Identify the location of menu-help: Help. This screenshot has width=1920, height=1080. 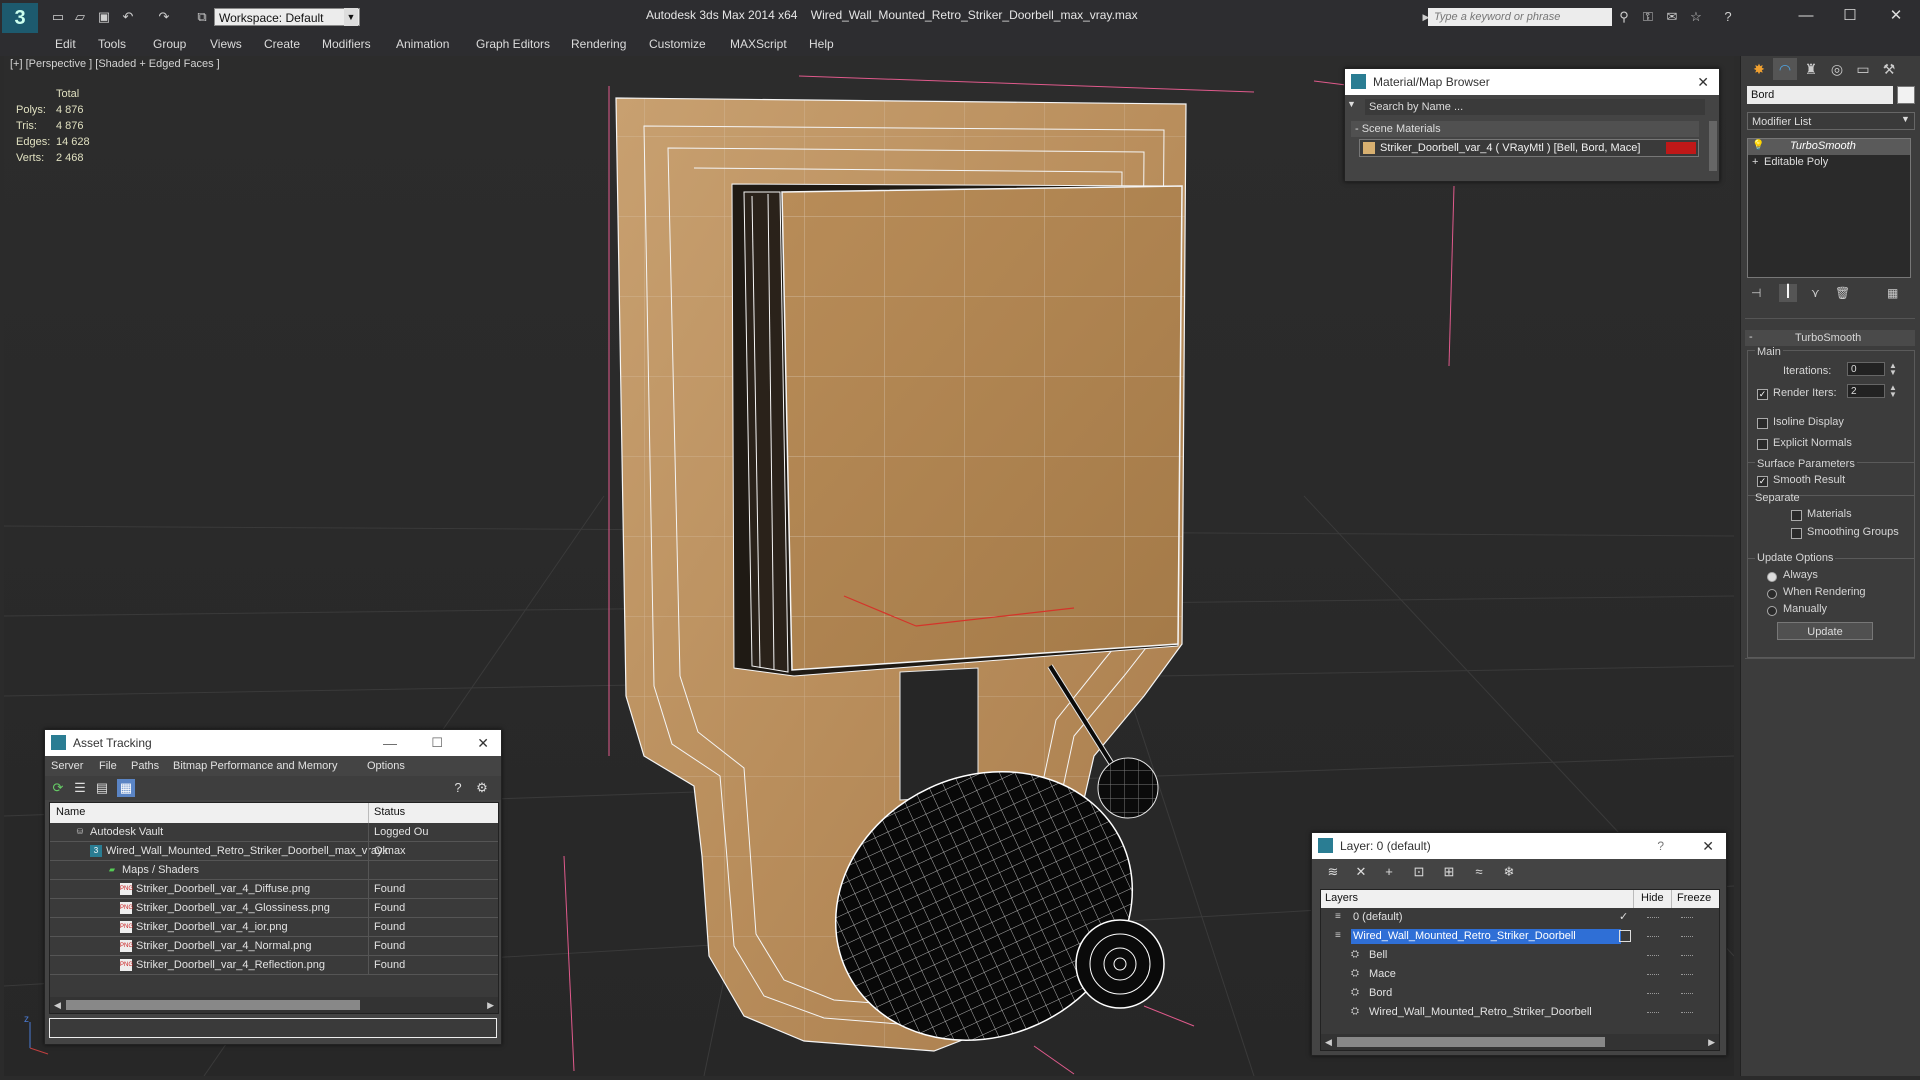
(821, 44).